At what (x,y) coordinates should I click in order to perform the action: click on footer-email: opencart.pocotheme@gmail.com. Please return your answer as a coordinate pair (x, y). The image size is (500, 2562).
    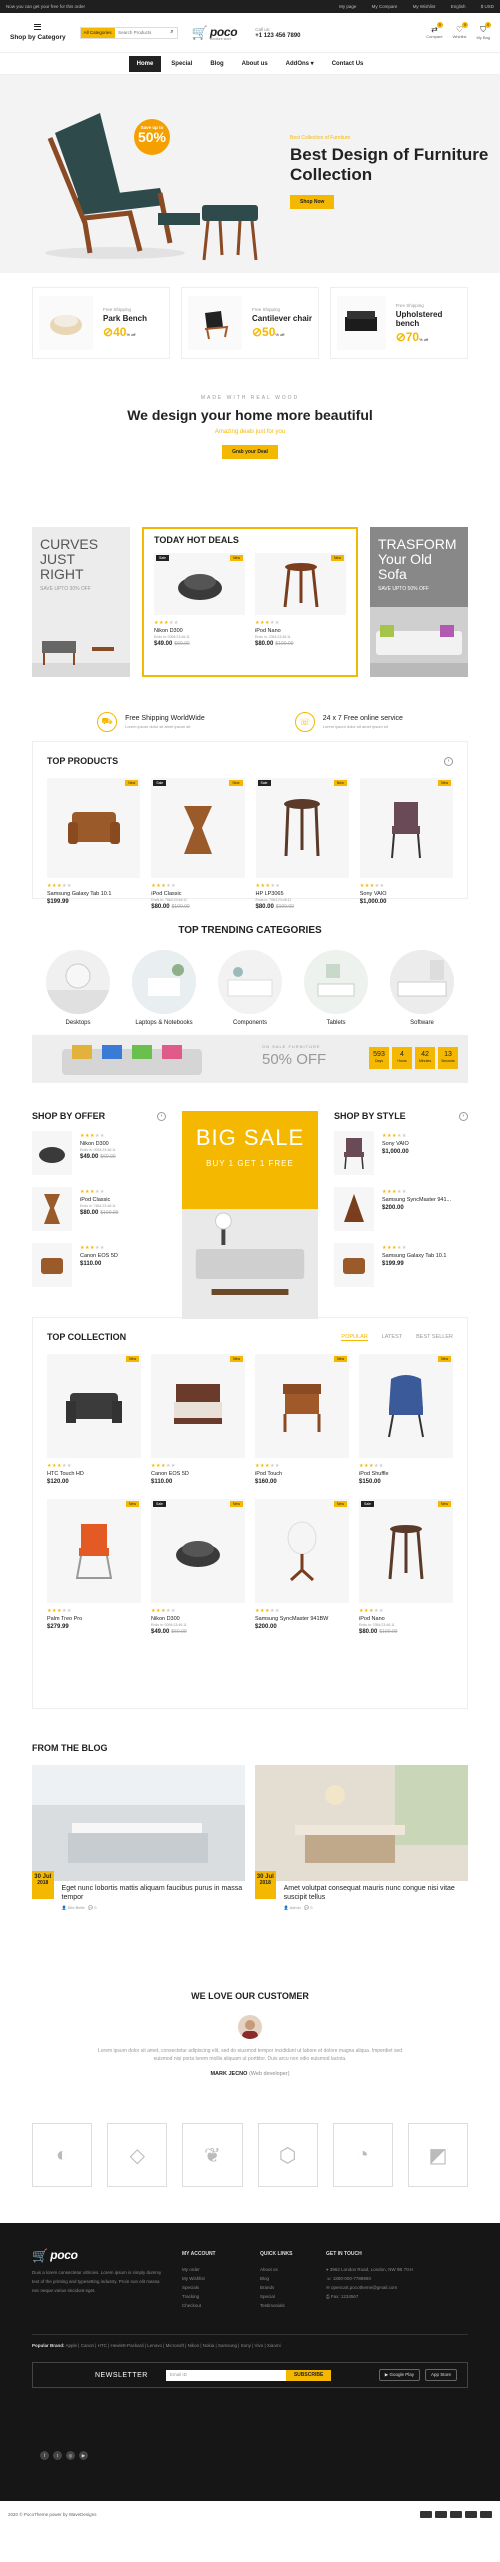
    Looking at the image, I should click on (364, 2287).